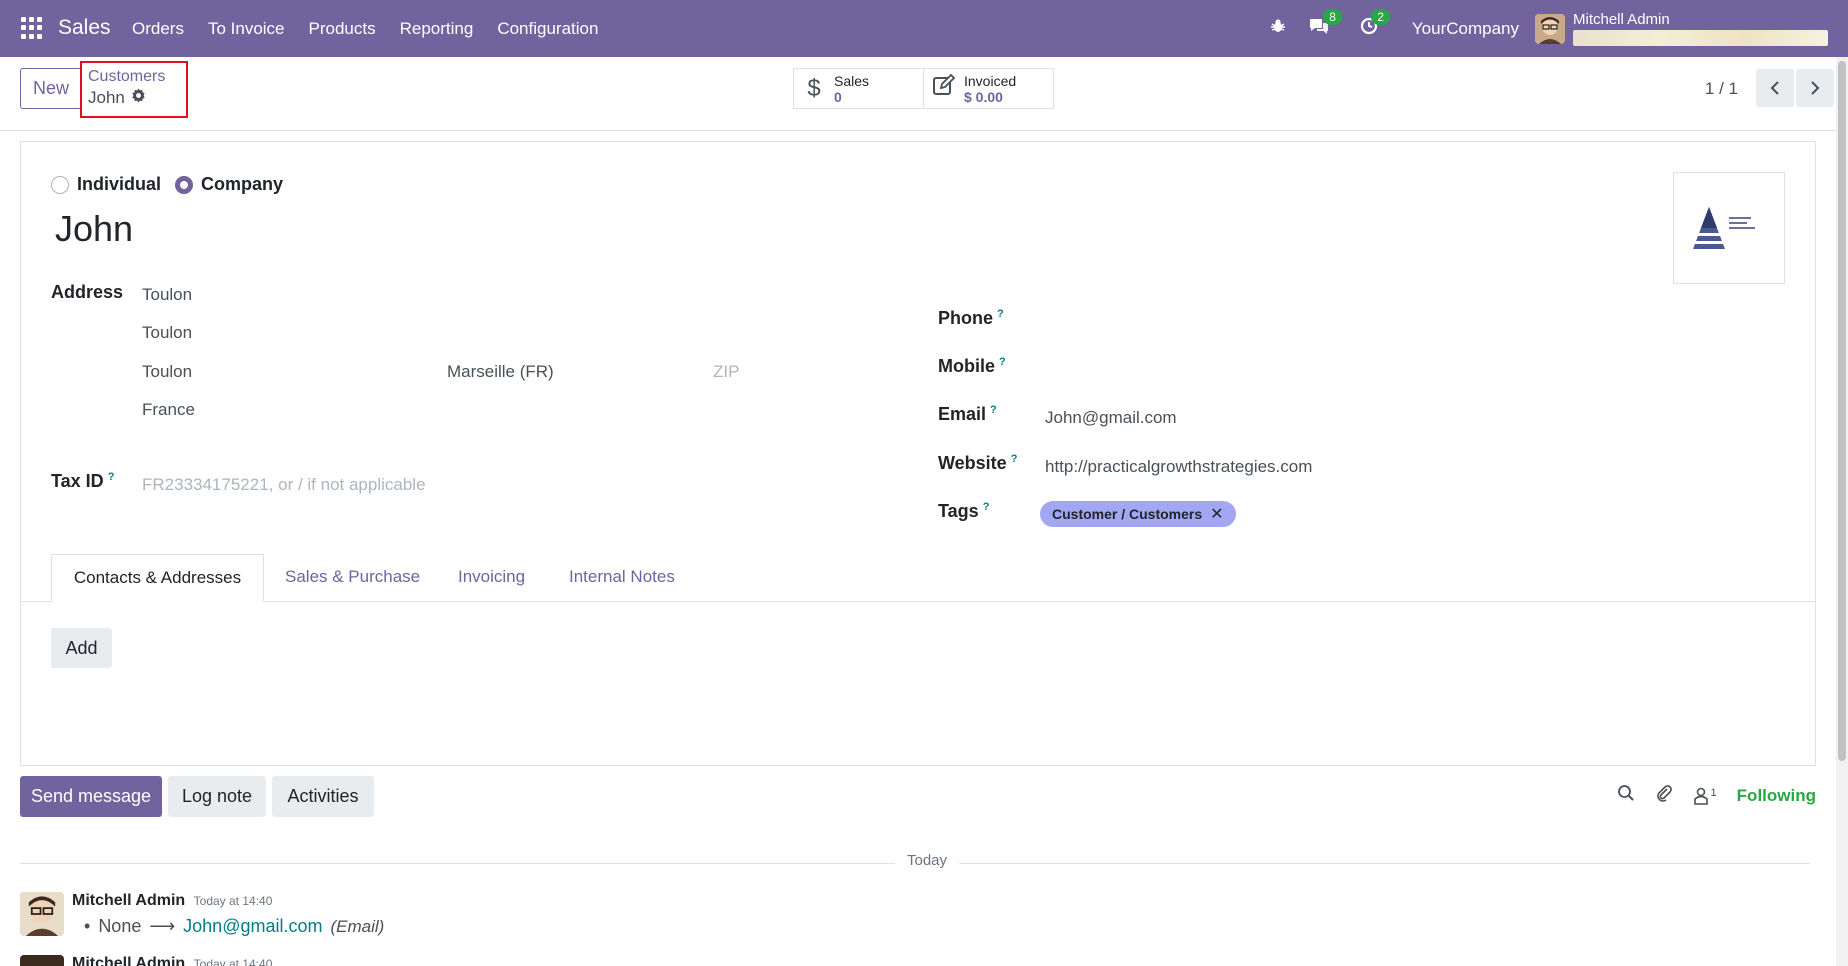 Image resolution: width=1848 pixels, height=966 pixels. Describe the element at coordinates (967, 414) in the screenshot. I see `email-label: Email?` at that location.